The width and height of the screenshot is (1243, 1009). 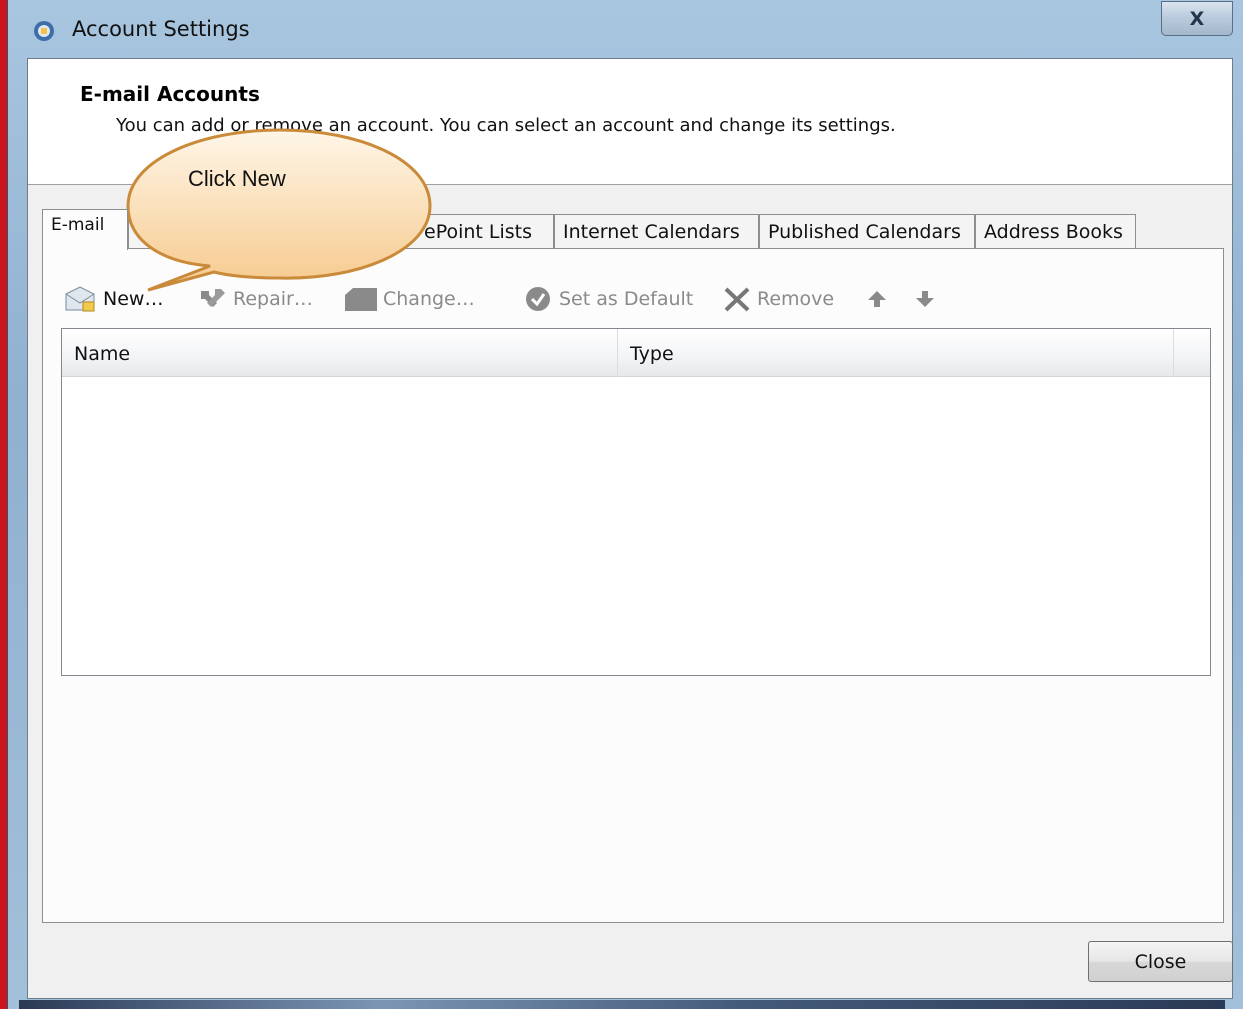 What do you see at coordinates (170, 94) in the screenshot?
I see `section-title: E-mail Accounts` at bounding box center [170, 94].